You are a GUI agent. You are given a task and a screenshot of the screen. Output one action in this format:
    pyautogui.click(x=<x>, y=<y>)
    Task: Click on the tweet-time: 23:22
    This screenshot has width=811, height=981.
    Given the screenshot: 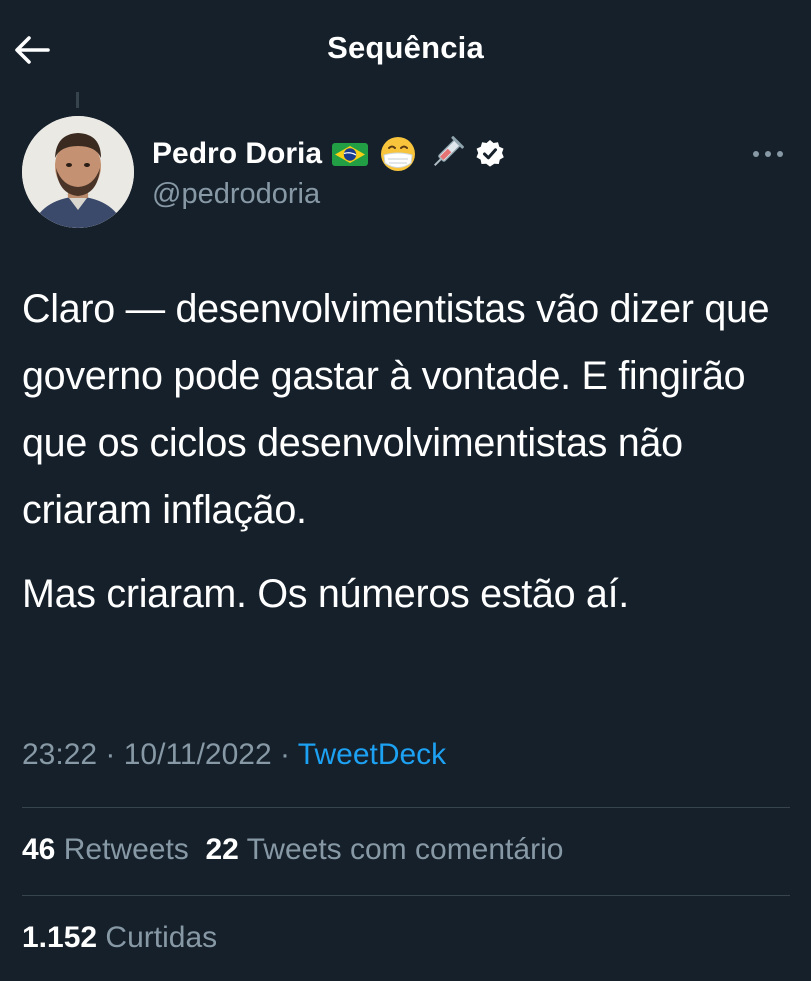 What is the action you would take?
    pyautogui.click(x=60, y=754)
    